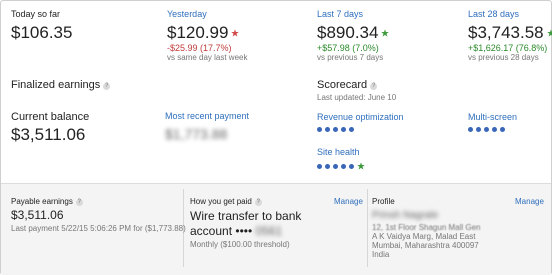 This screenshot has height=275, width=552. What do you see at coordinates (207, 57) in the screenshot?
I see `yesterday-compare: vs same day last week` at bounding box center [207, 57].